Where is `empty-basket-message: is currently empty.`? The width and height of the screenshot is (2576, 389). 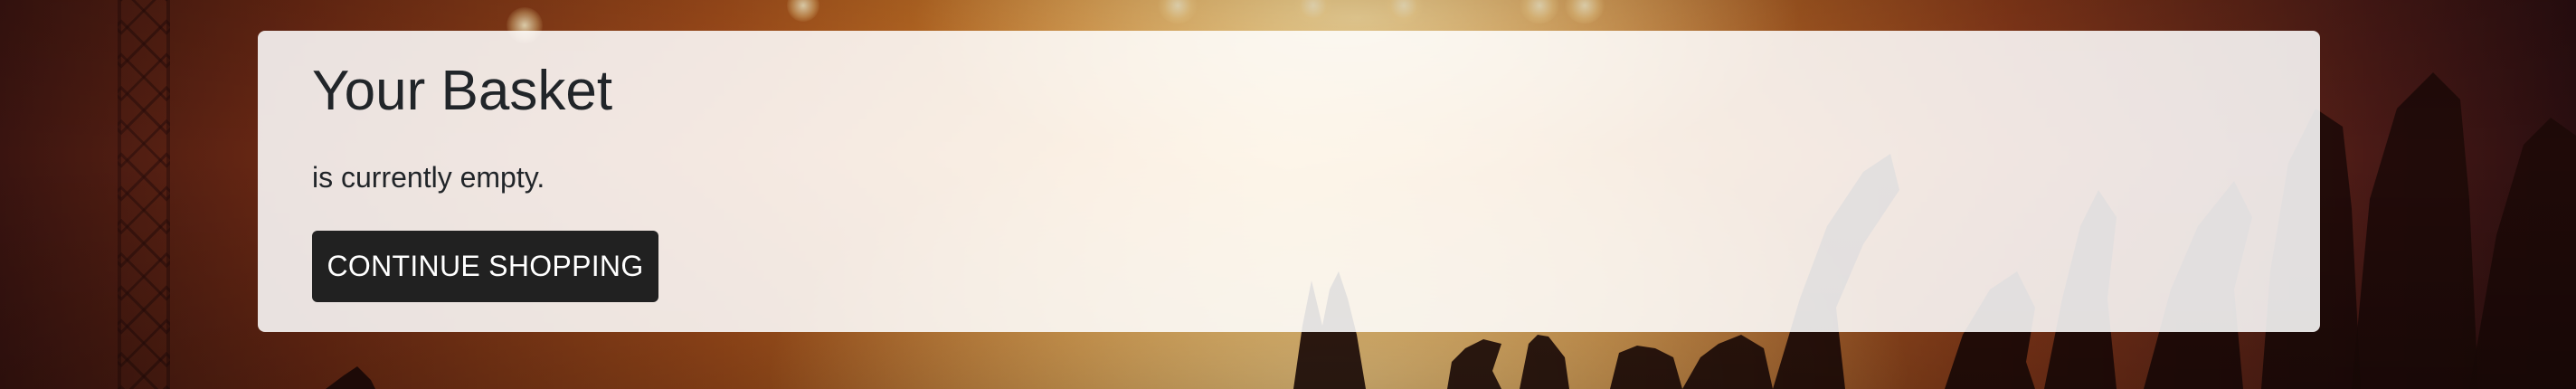 empty-basket-message: is currently empty. is located at coordinates (428, 178).